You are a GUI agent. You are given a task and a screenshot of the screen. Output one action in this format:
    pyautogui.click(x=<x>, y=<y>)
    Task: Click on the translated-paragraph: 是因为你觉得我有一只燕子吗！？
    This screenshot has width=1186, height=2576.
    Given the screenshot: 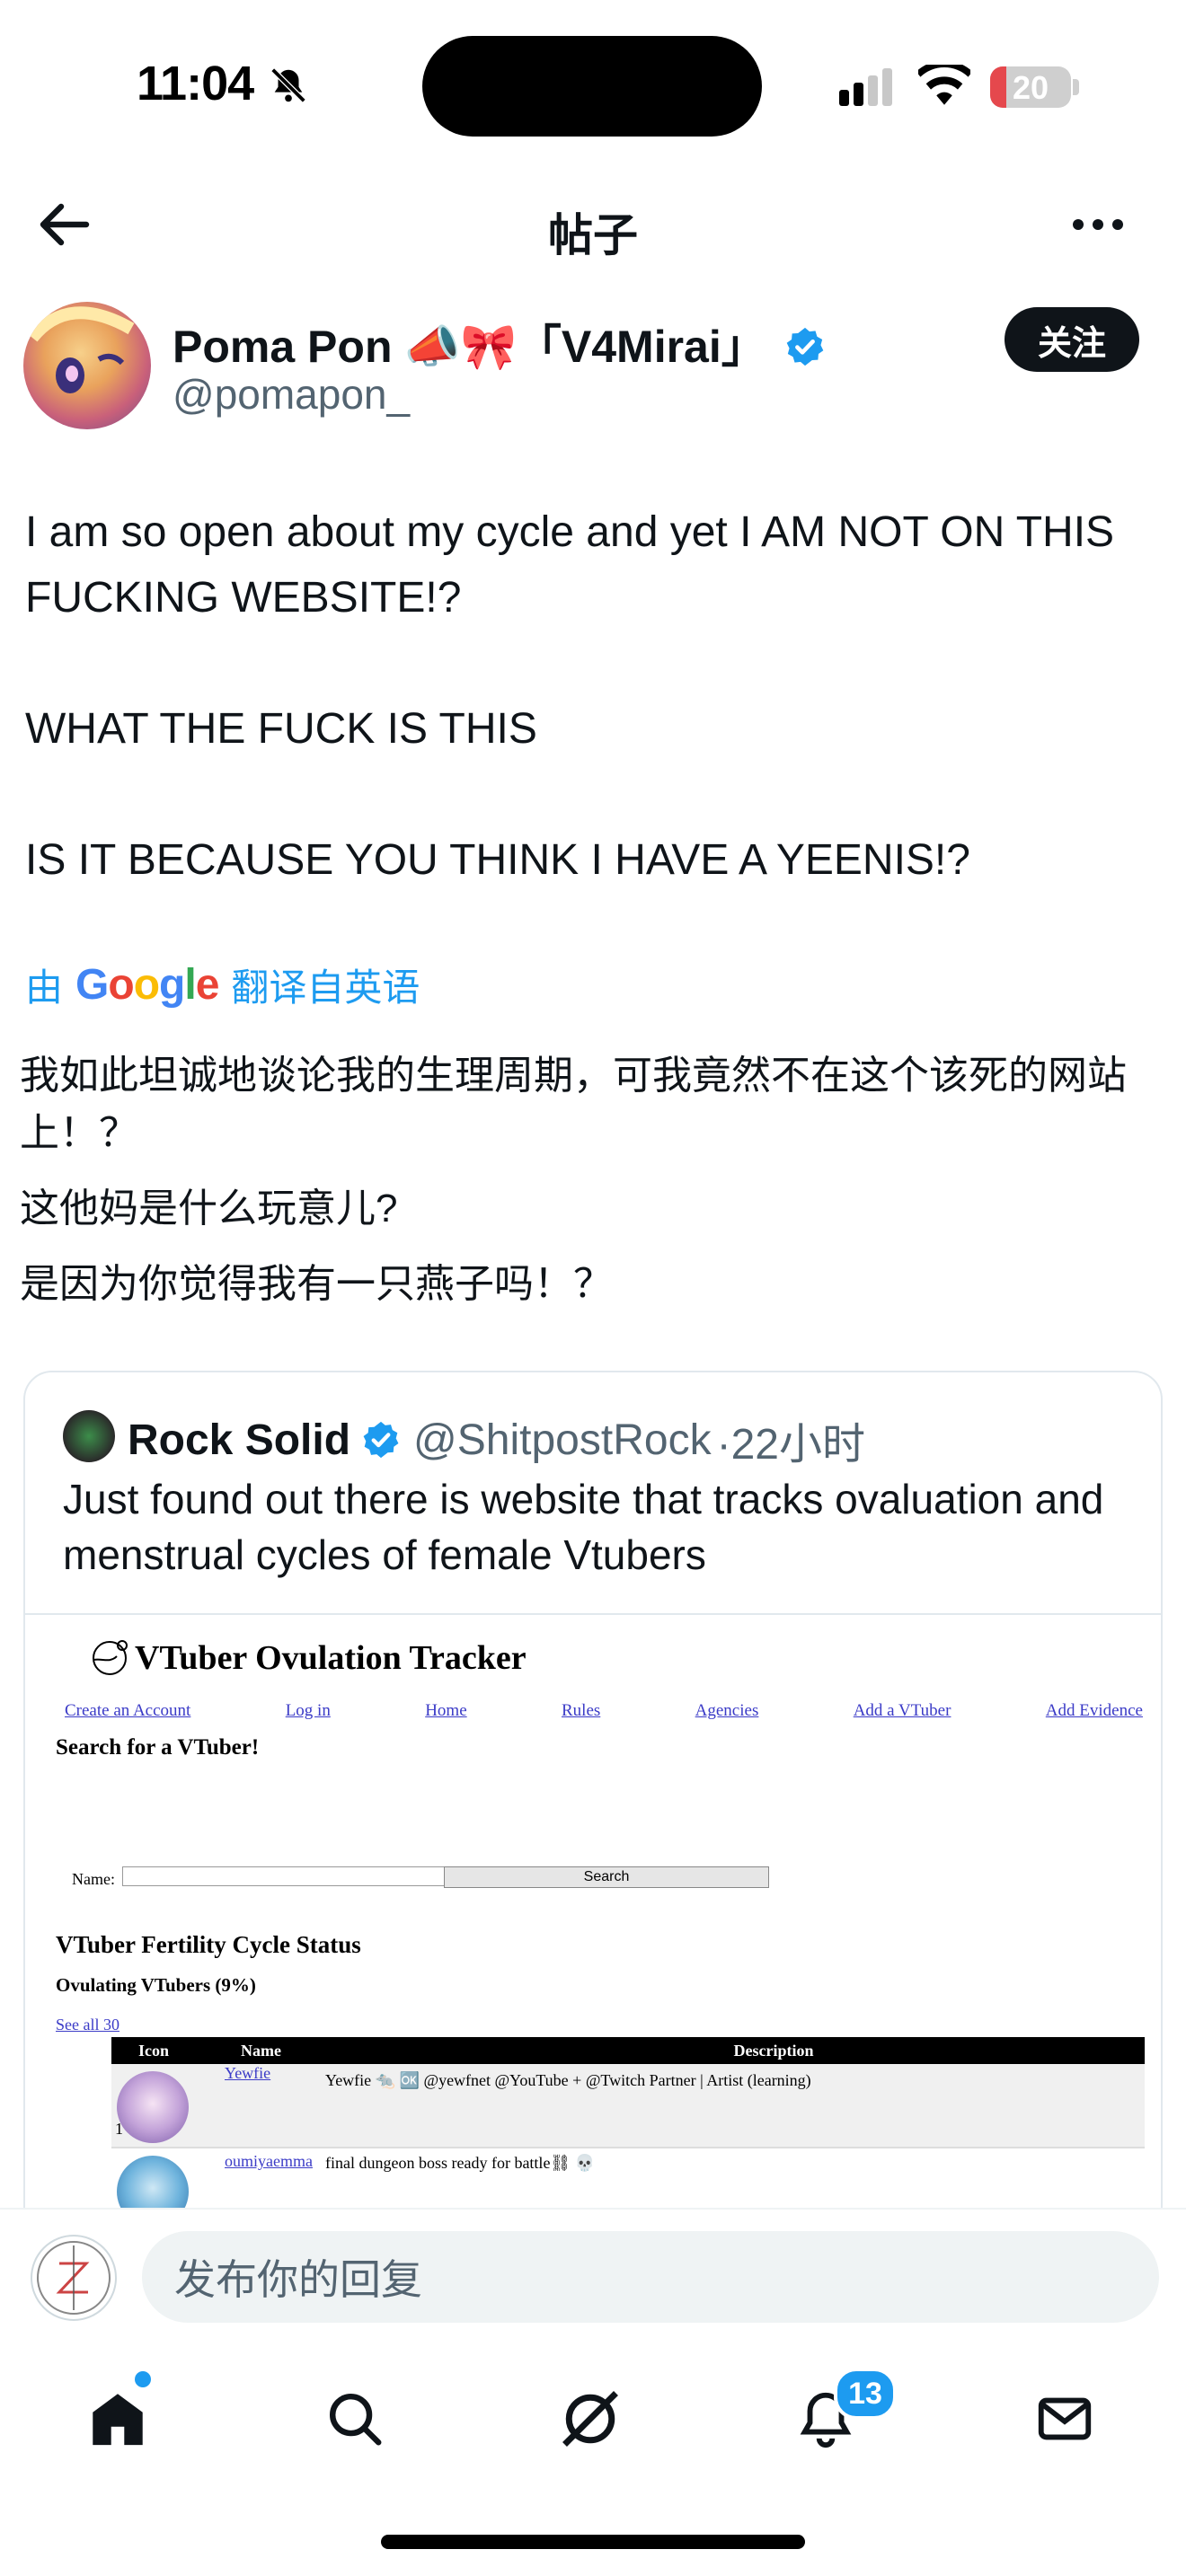 What is the action you would take?
    pyautogui.click(x=316, y=1284)
    